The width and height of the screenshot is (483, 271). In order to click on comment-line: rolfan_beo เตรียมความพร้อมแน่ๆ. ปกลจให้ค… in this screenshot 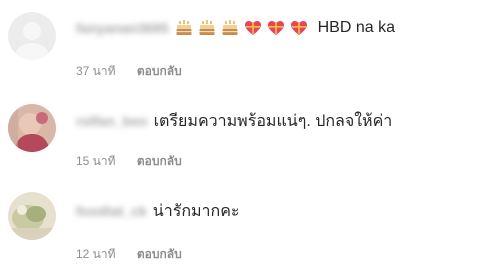, I will do `click(234, 121)`.